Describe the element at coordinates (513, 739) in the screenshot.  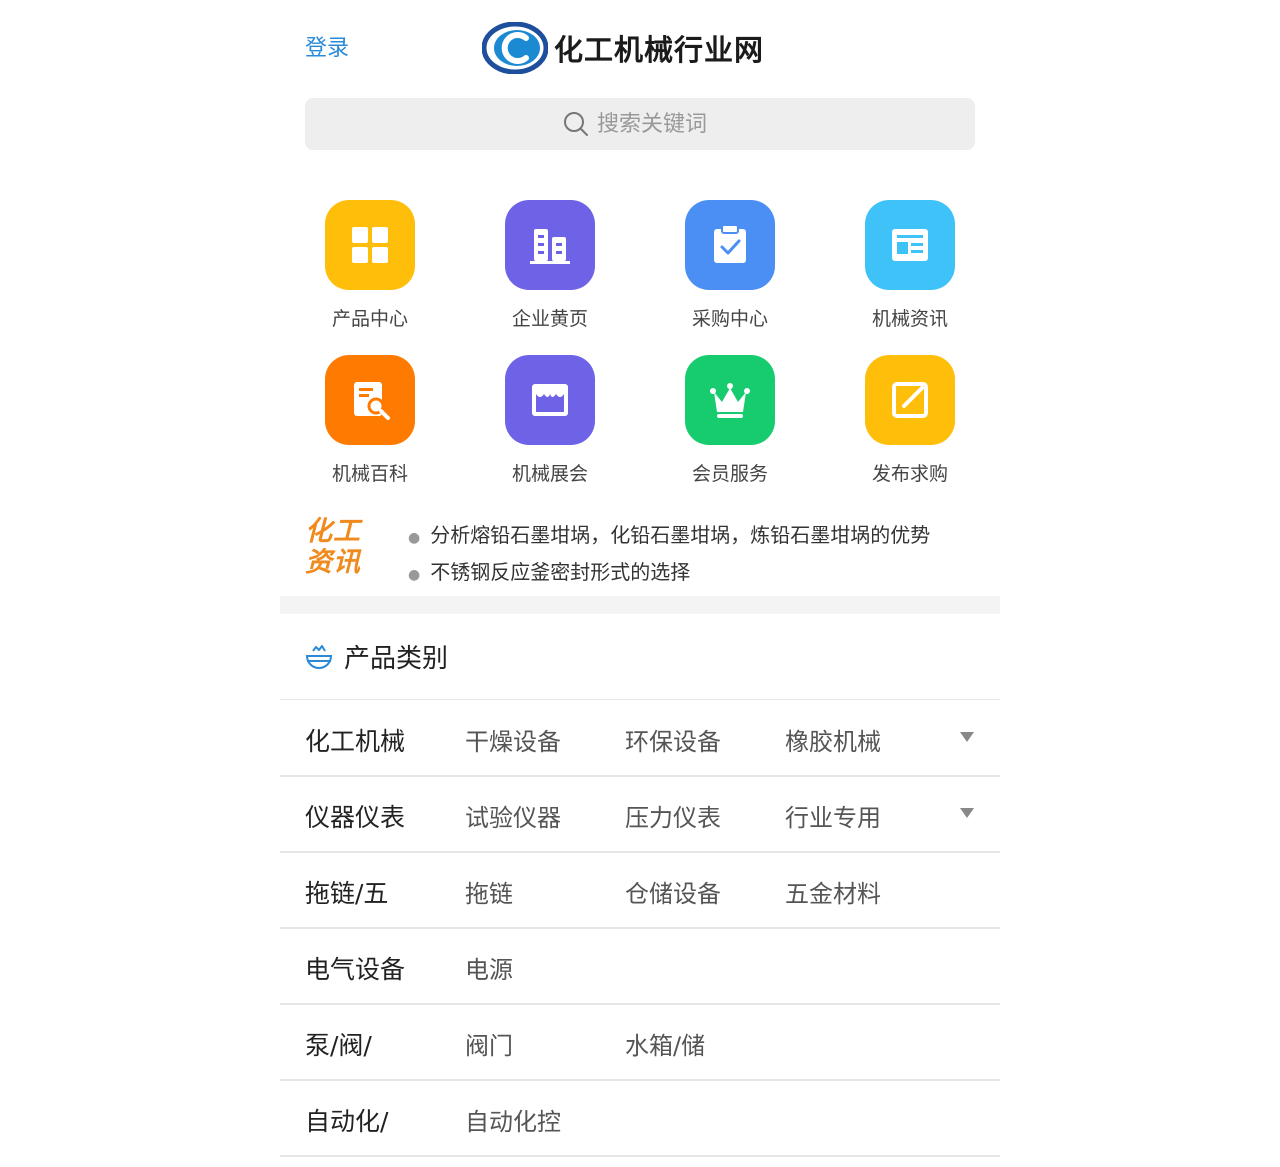
I see `category-sub: 干燥设备` at that location.